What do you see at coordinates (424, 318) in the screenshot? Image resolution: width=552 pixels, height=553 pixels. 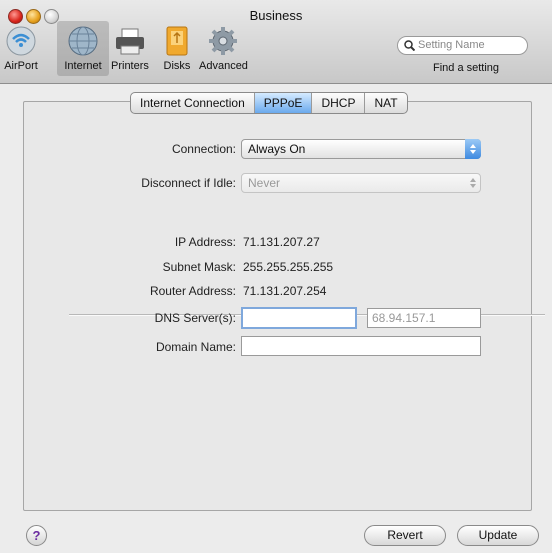 I see `dns-secondary-field: 68.94.157.1` at bounding box center [424, 318].